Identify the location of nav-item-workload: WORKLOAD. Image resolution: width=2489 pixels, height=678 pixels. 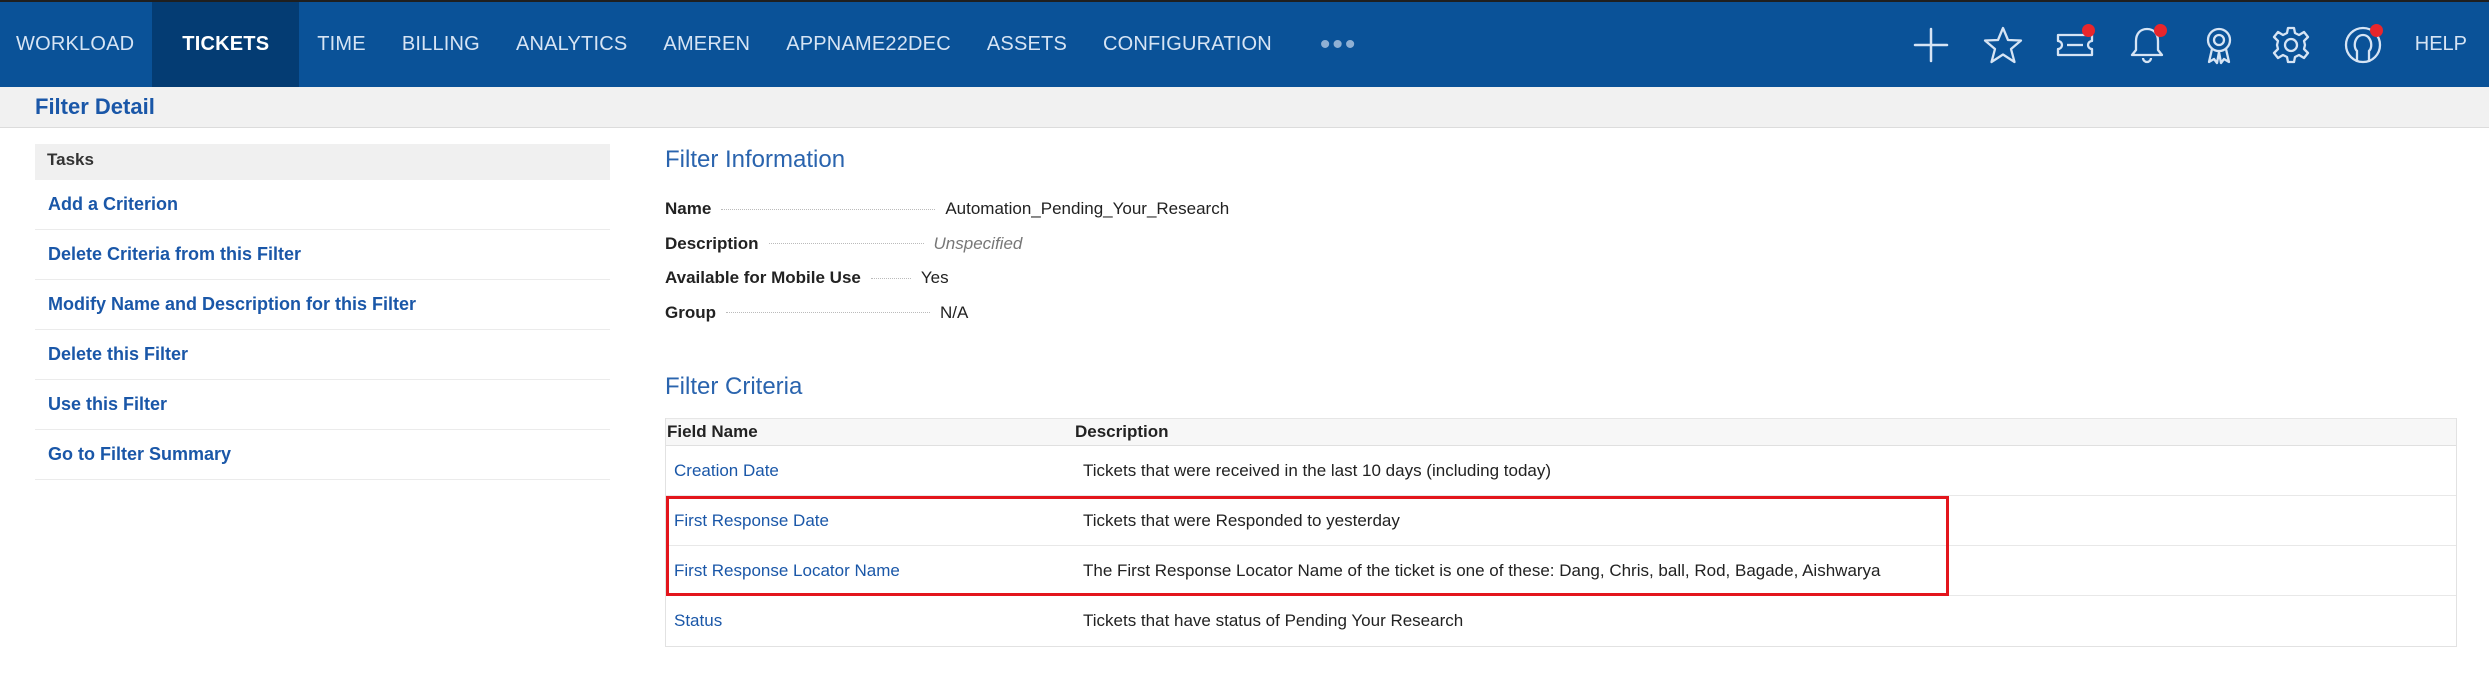
(76, 44).